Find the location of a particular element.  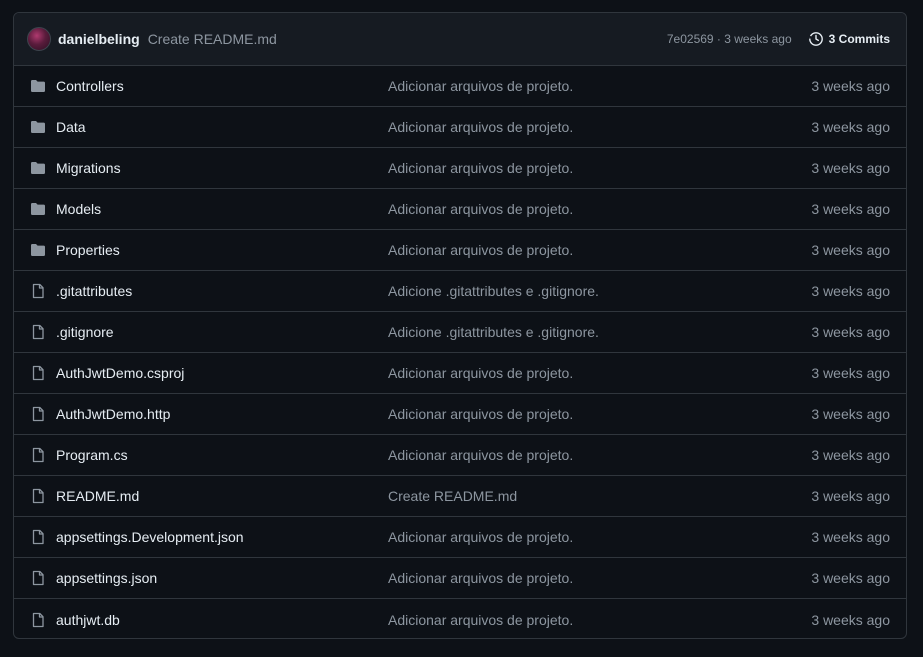

file-name-link: Properties is located at coordinates (222, 250).